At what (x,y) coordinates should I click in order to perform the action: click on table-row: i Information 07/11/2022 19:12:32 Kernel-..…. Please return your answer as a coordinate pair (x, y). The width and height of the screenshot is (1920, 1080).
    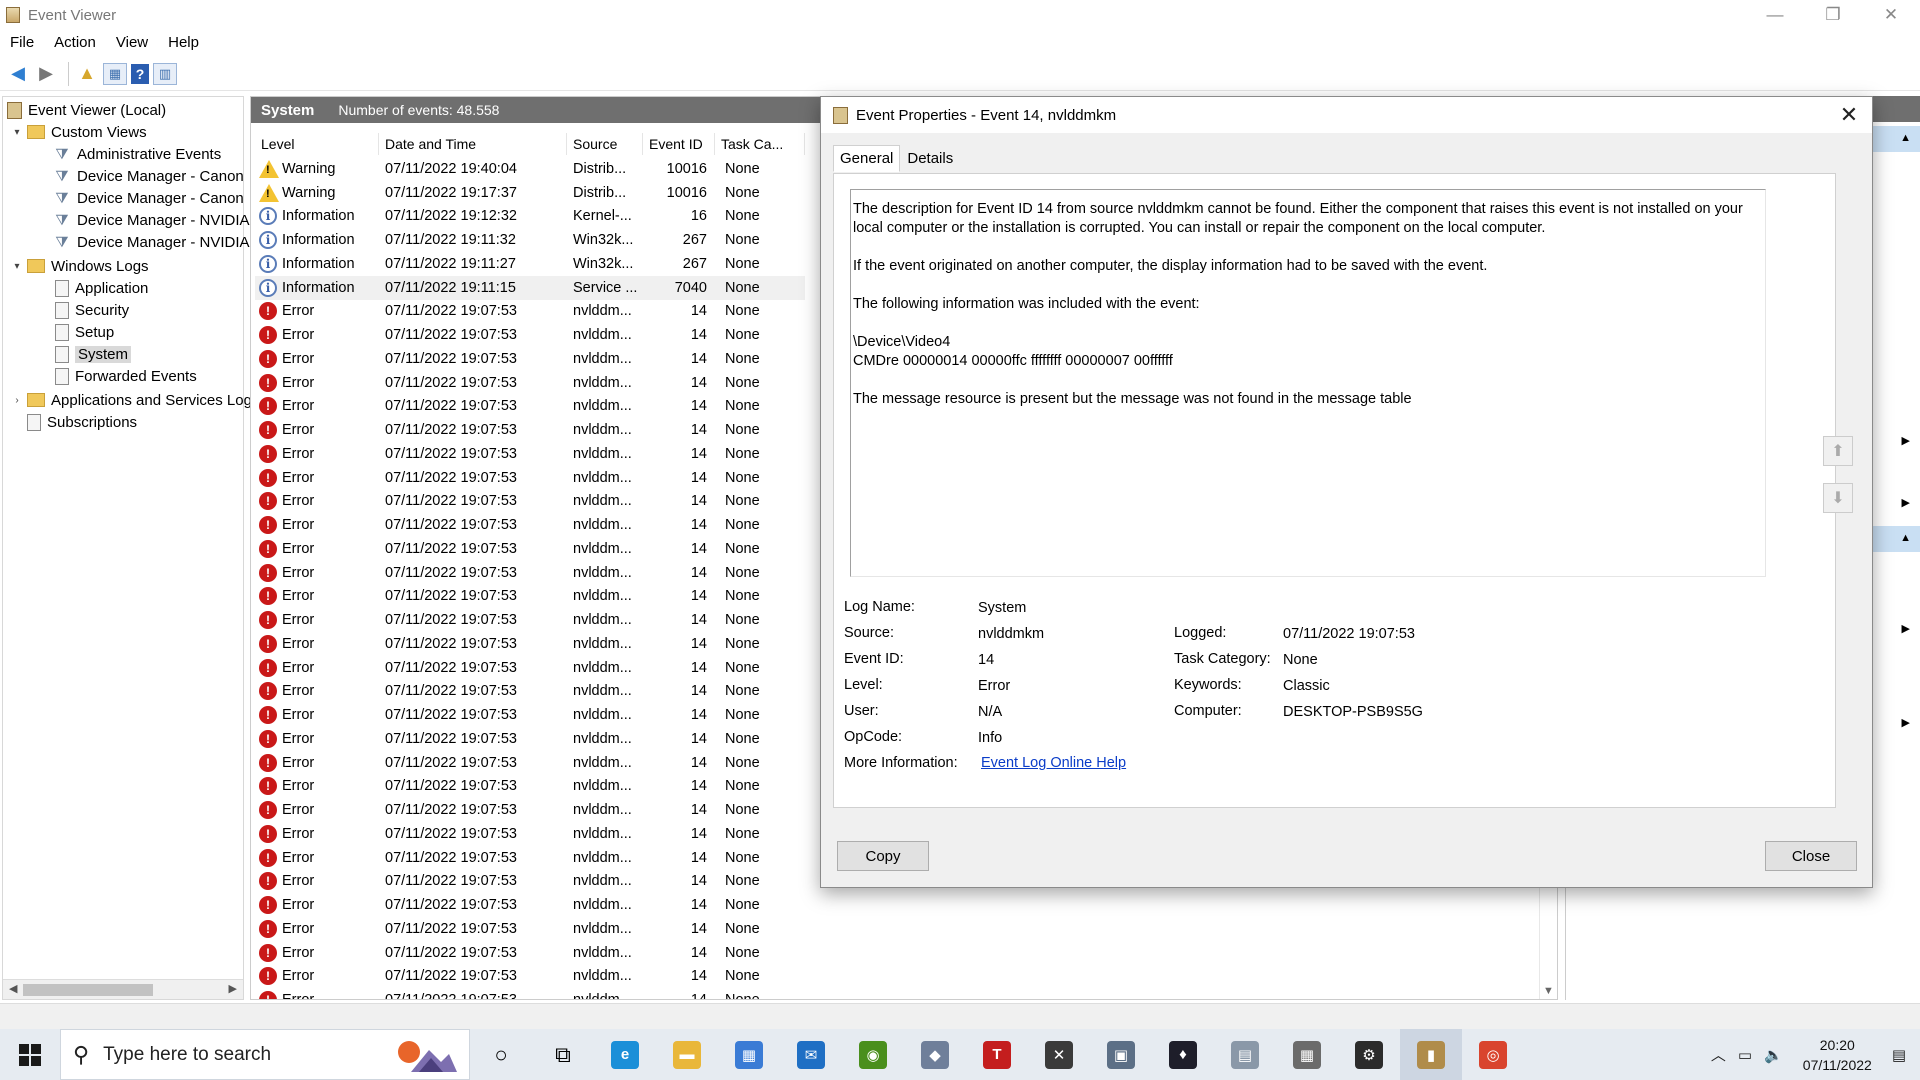
    Looking at the image, I should click on (530, 217).